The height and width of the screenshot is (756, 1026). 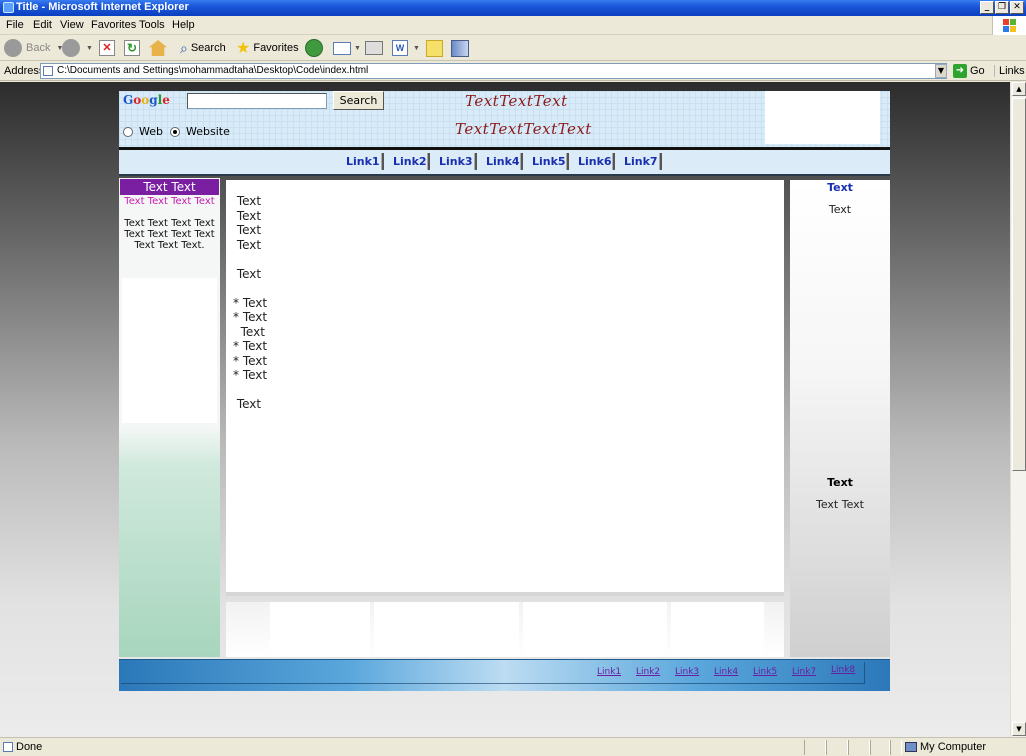 I want to click on scroll-up-arrow-icon: ▲, so click(x=1019, y=89).